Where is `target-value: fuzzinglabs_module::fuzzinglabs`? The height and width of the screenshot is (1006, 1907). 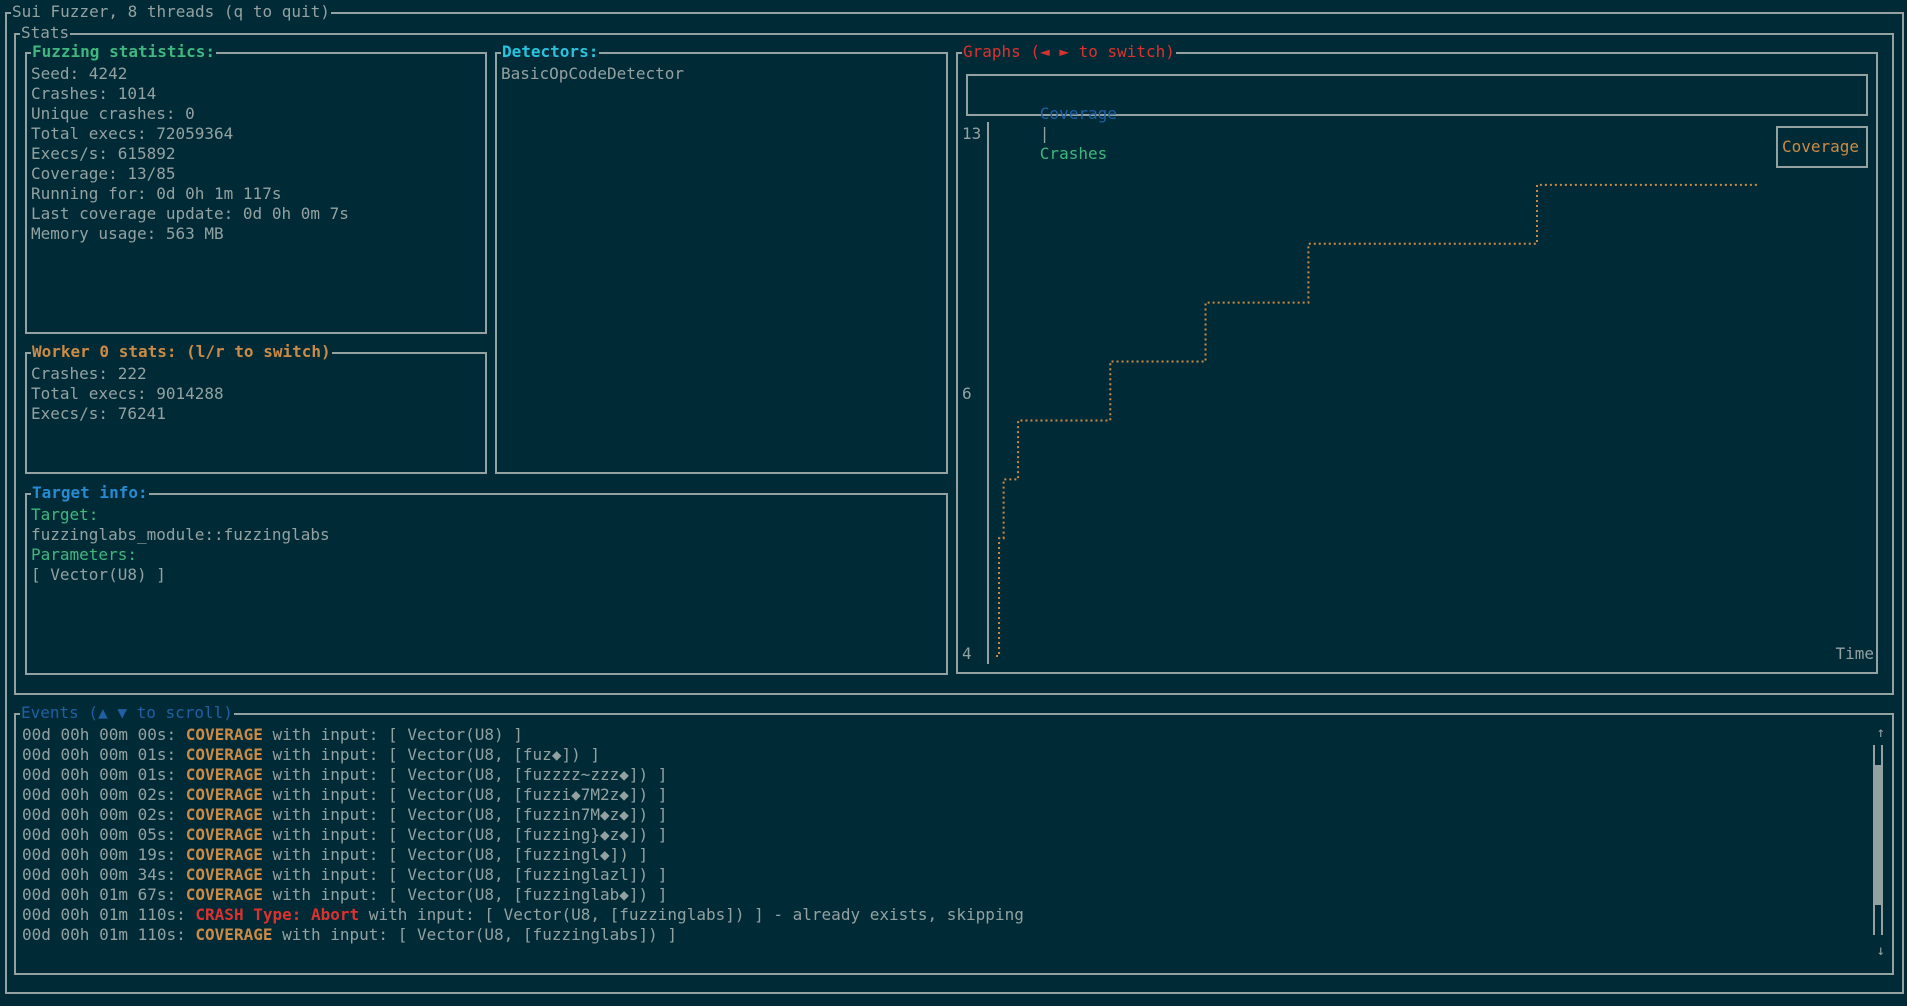 target-value: fuzzinglabs_module::fuzzinglabs is located at coordinates (180, 534).